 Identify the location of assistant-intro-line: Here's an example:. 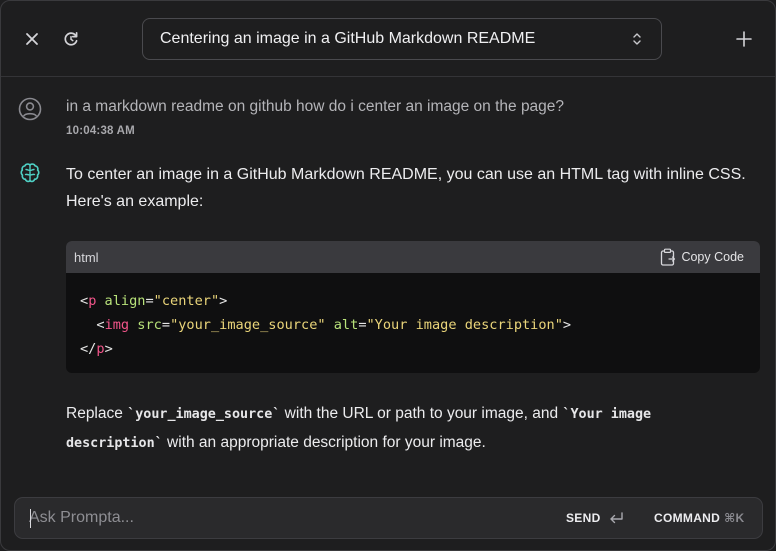
(135, 201).